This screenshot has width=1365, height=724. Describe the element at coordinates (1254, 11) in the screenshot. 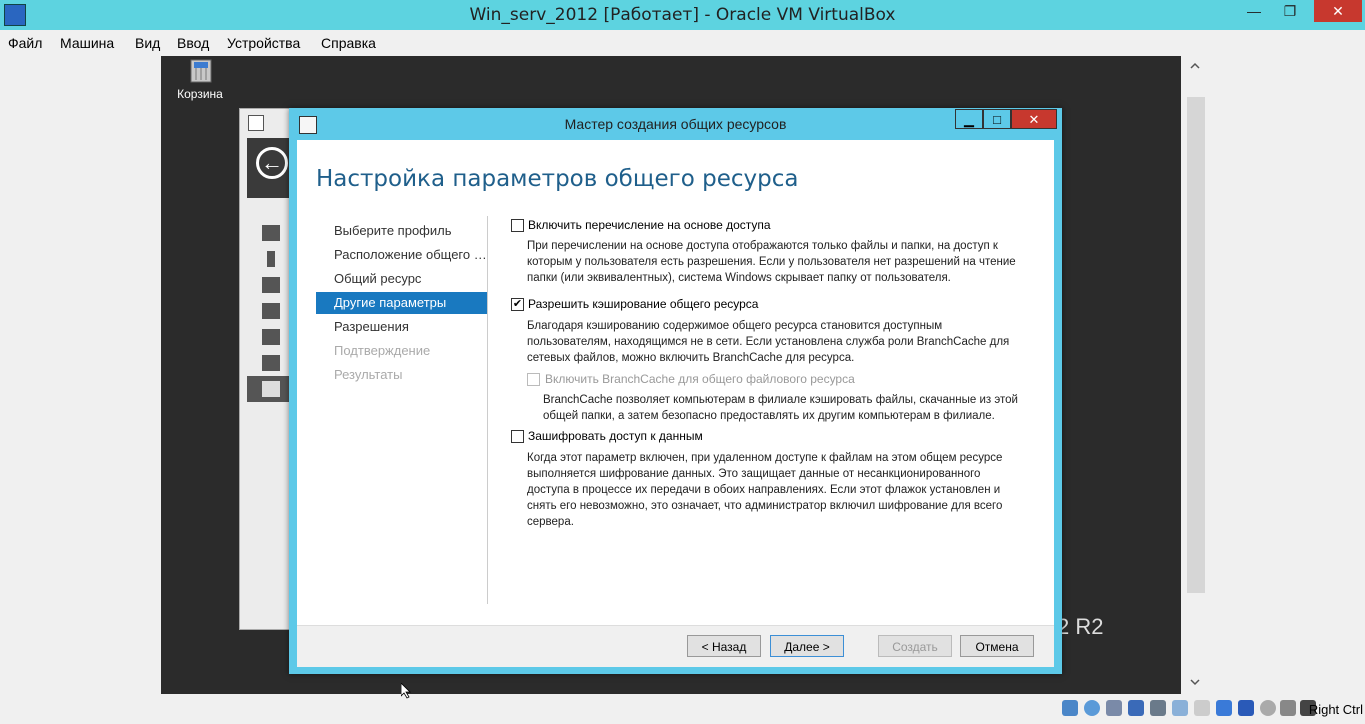

I see `minimize-button: —` at that location.